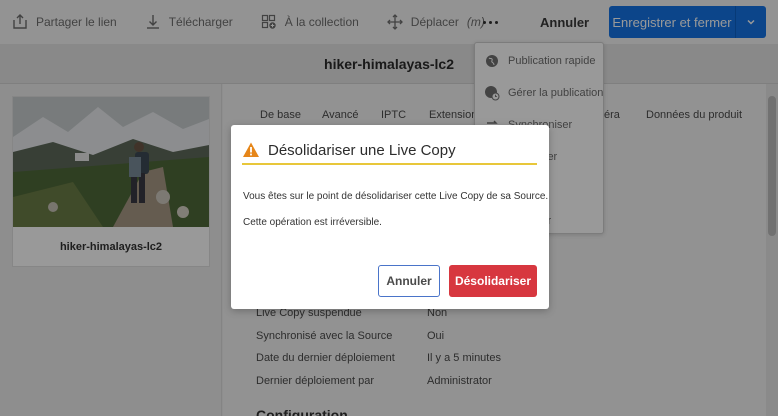 The height and width of the screenshot is (416, 778). What do you see at coordinates (312, 222) in the screenshot?
I see `dialog-warning-message: Cette opération est irréversible.` at bounding box center [312, 222].